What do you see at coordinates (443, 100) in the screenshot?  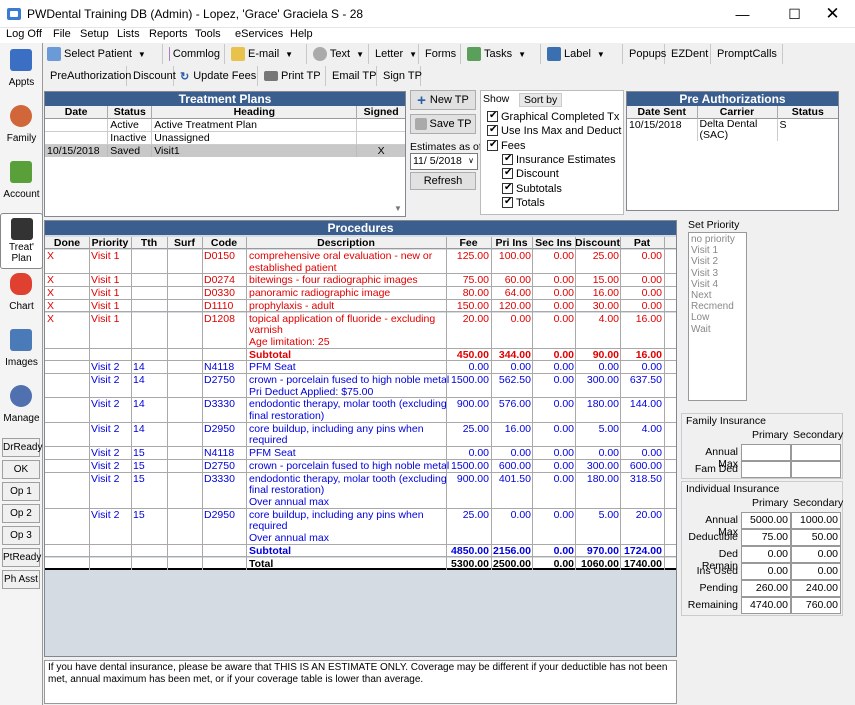 I see `new-tp-button: + New TP` at bounding box center [443, 100].